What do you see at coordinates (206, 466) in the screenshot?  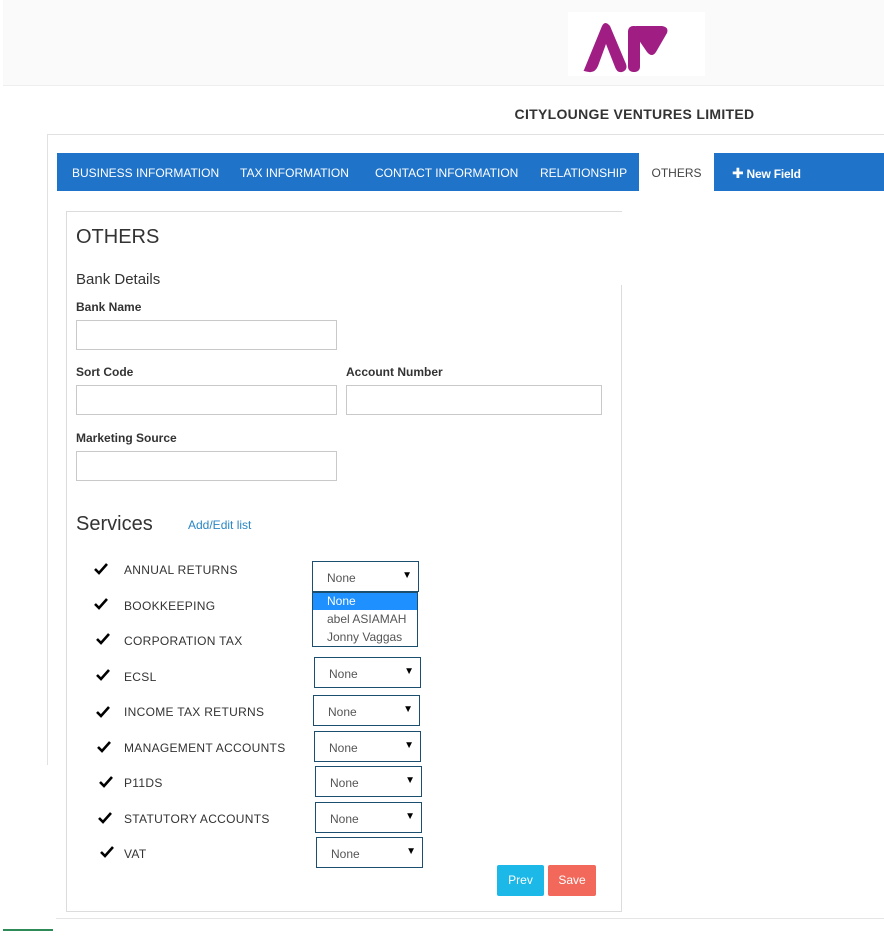 I see `marketing-source-input` at bounding box center [206, 466].